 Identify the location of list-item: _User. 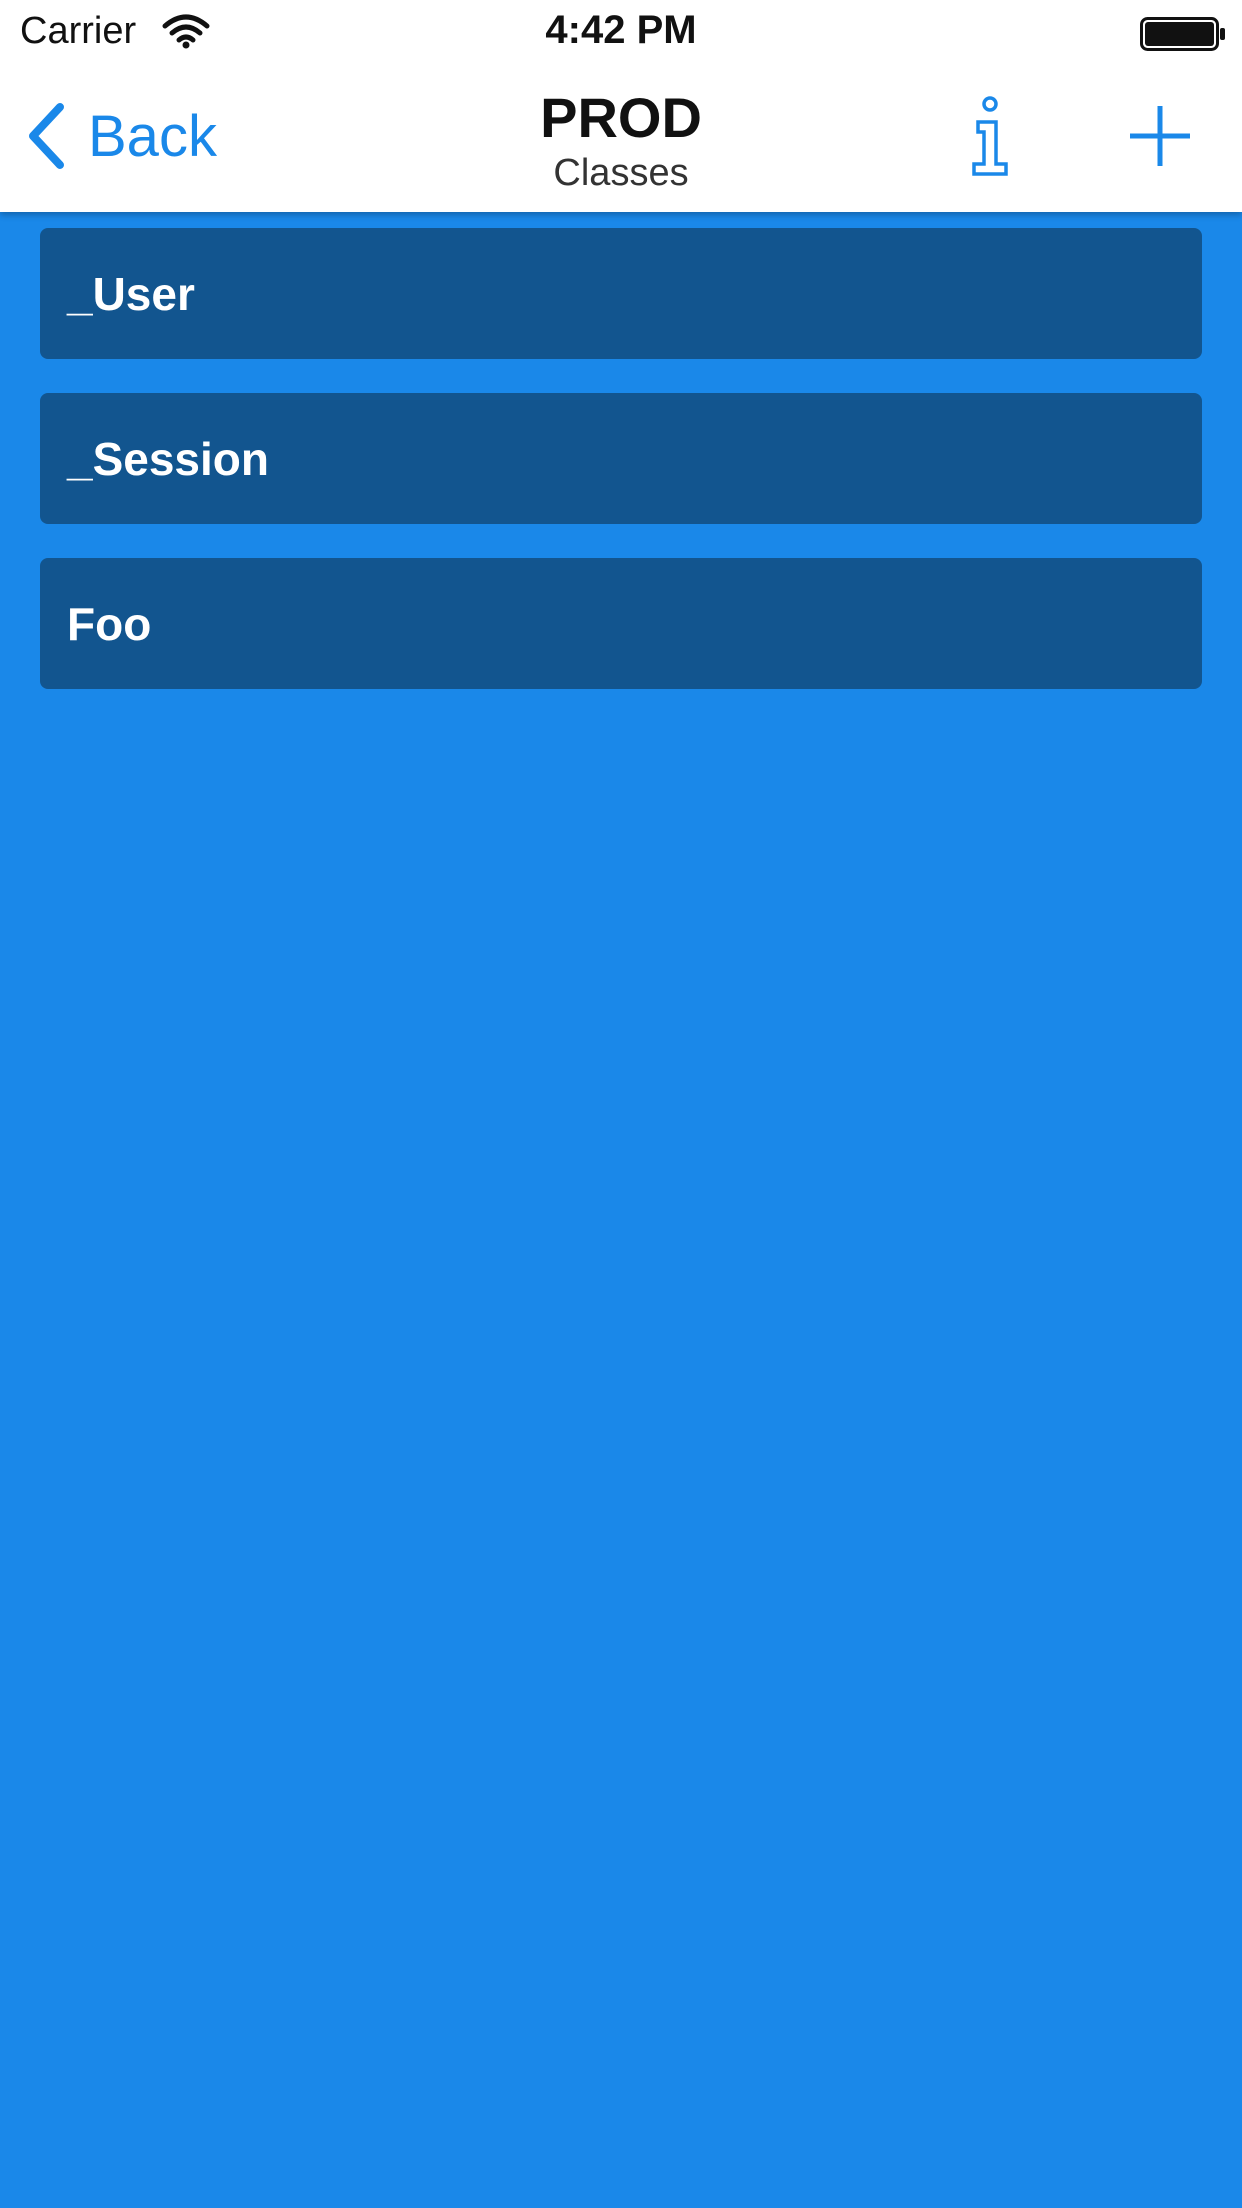
(621, 293).